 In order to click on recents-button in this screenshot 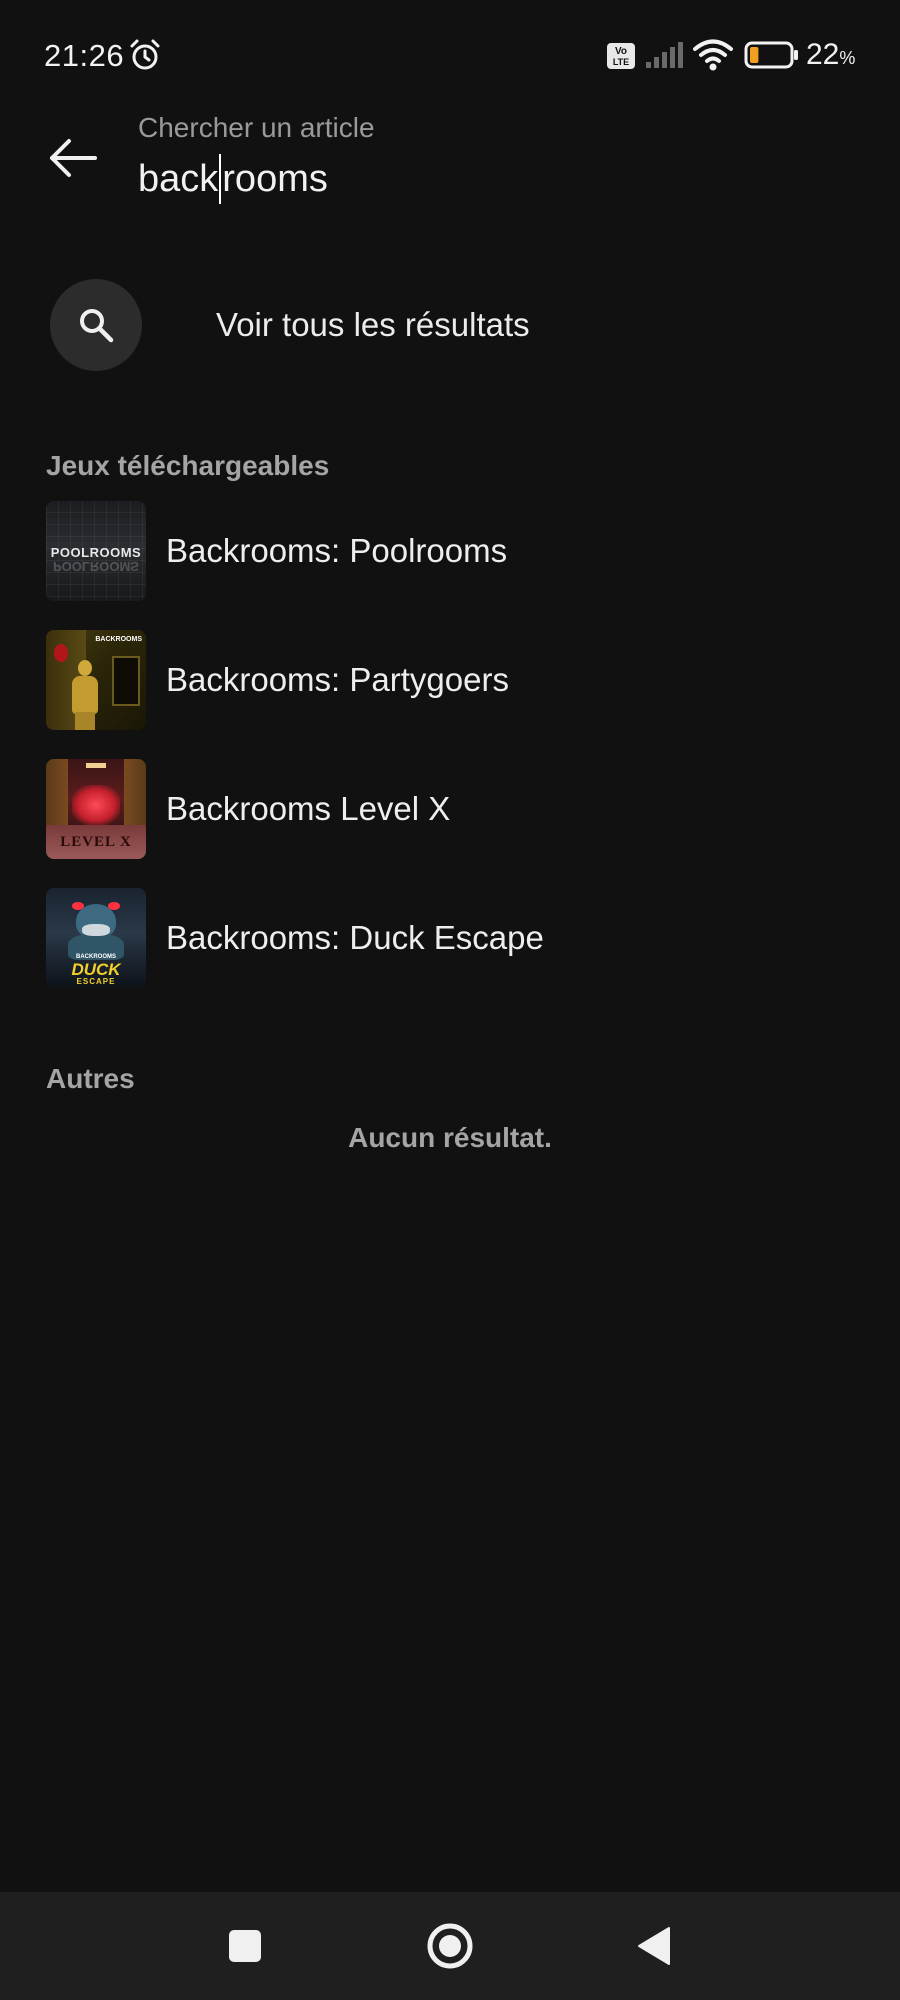, I will do `click(245, 1946)`.